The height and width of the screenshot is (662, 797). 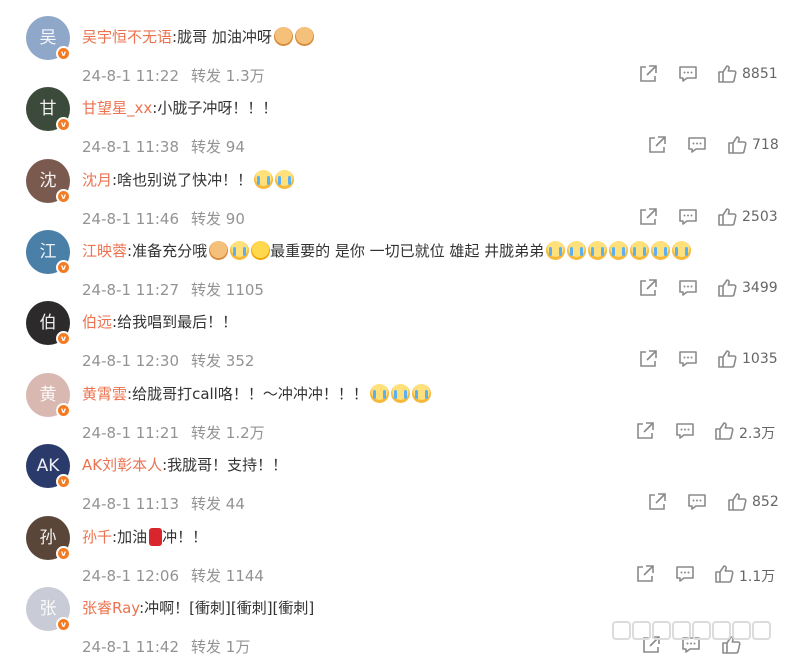 I want to click on repost-count: 1.3万, so click(x=245, y=76).